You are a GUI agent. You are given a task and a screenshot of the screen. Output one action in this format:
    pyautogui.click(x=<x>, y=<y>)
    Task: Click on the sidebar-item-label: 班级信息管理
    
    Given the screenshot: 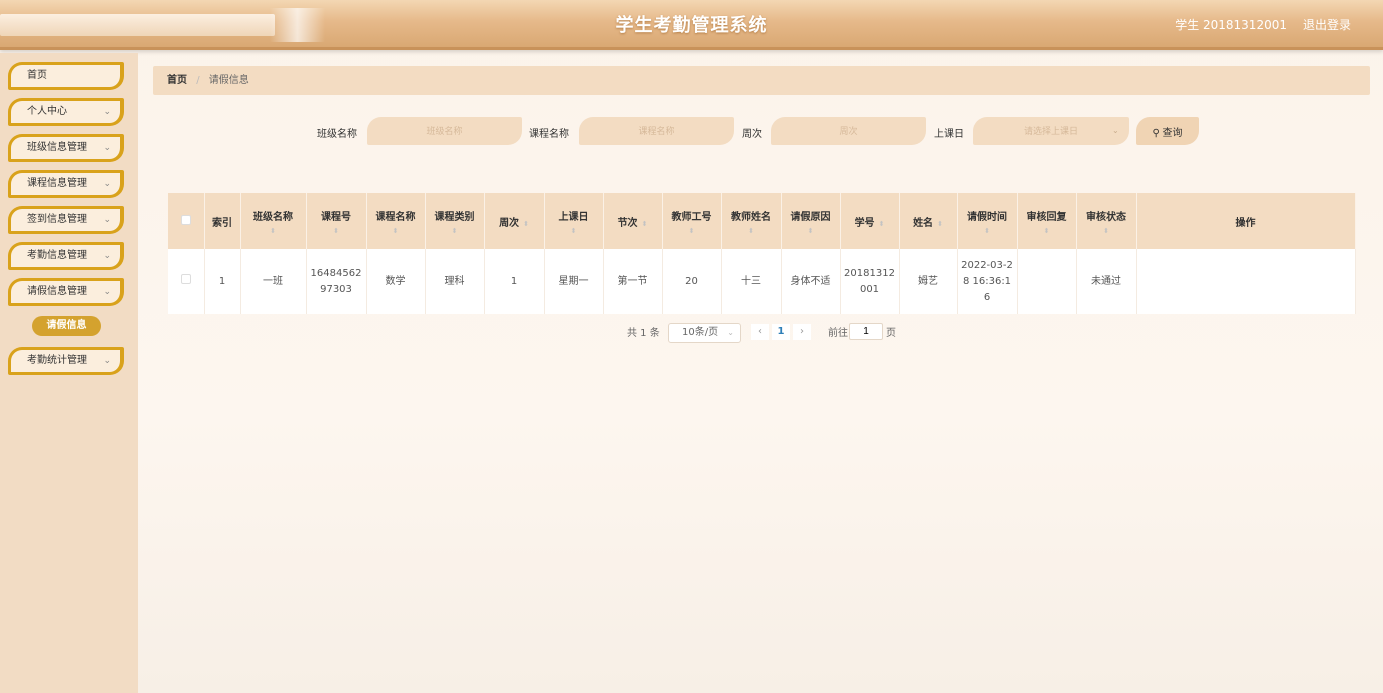 What is the action you would take?
    pyautogui.click(x=57, y=147)
    